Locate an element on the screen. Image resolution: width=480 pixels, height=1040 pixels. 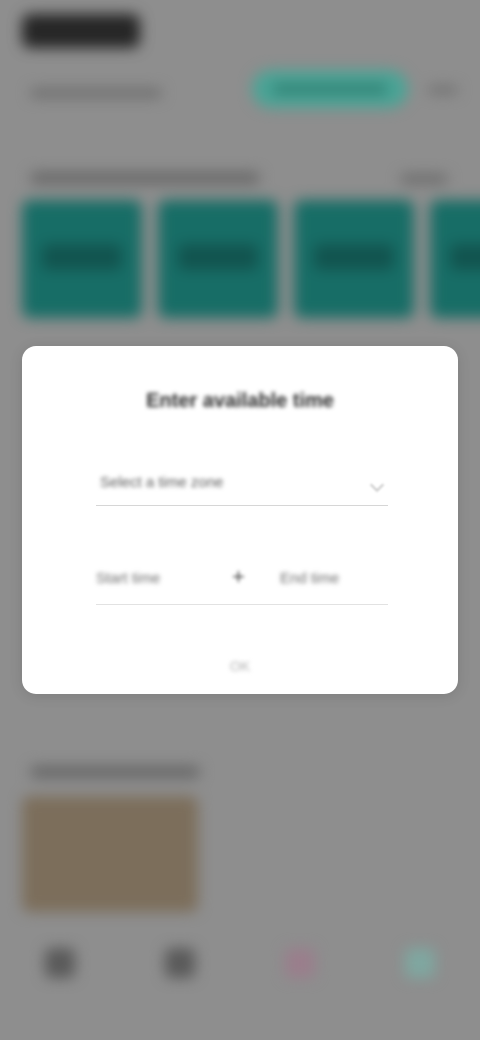
heart-icon is located at coordinates (300, 963).